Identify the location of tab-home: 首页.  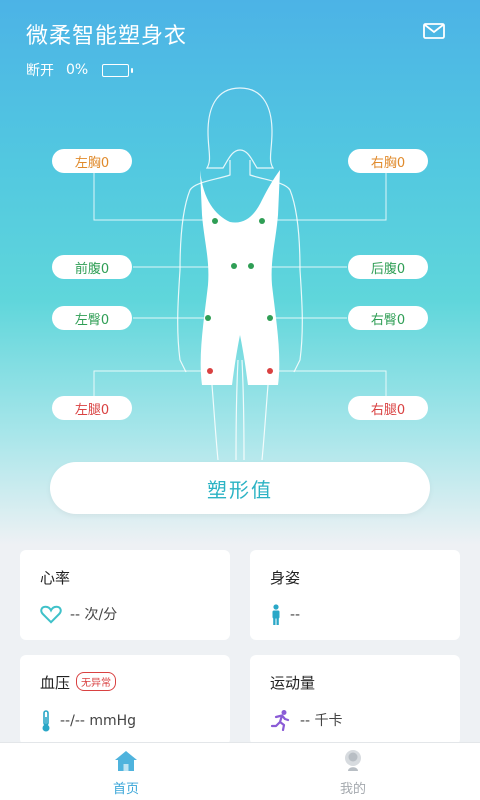
(126, 771).